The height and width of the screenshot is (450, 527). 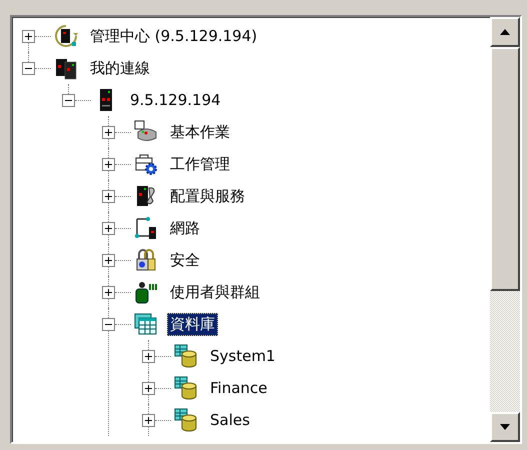 I want to click on tree-item-label: 使用者與群組, so click(x=215, y=292).